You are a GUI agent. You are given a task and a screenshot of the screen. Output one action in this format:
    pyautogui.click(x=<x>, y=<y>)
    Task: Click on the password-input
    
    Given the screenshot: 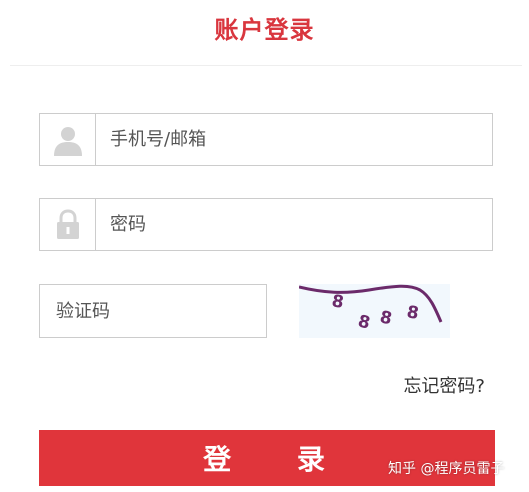 What is the action you would take?
    pyautogui.click(x=294, y=224)
    